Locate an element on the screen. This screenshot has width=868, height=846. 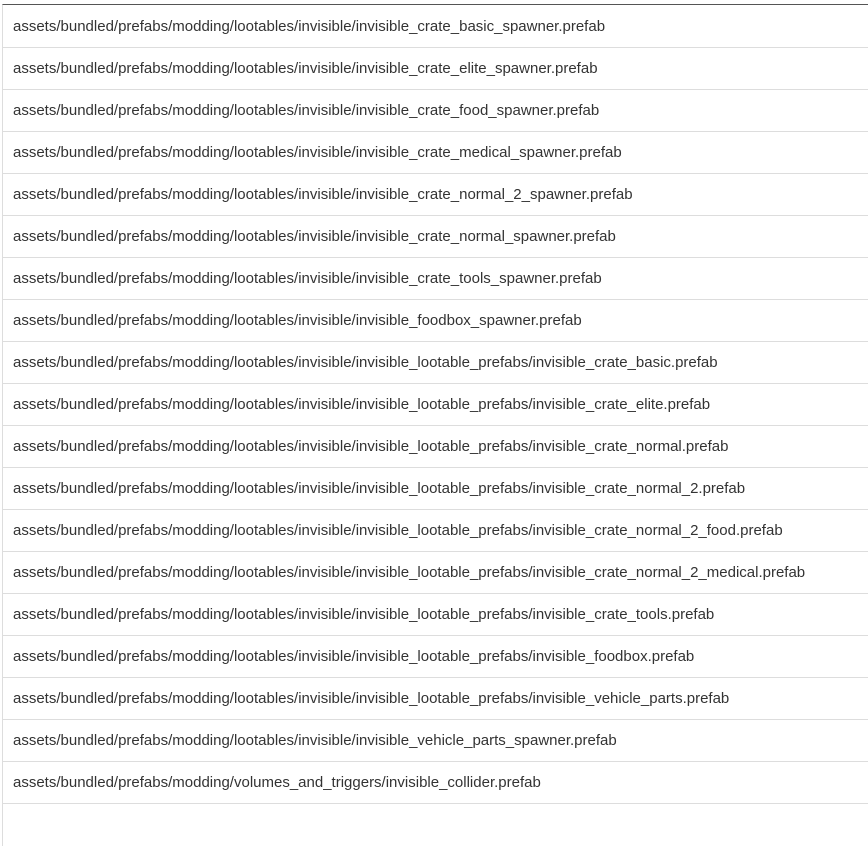
table-row is located at coordinates (435, 825).